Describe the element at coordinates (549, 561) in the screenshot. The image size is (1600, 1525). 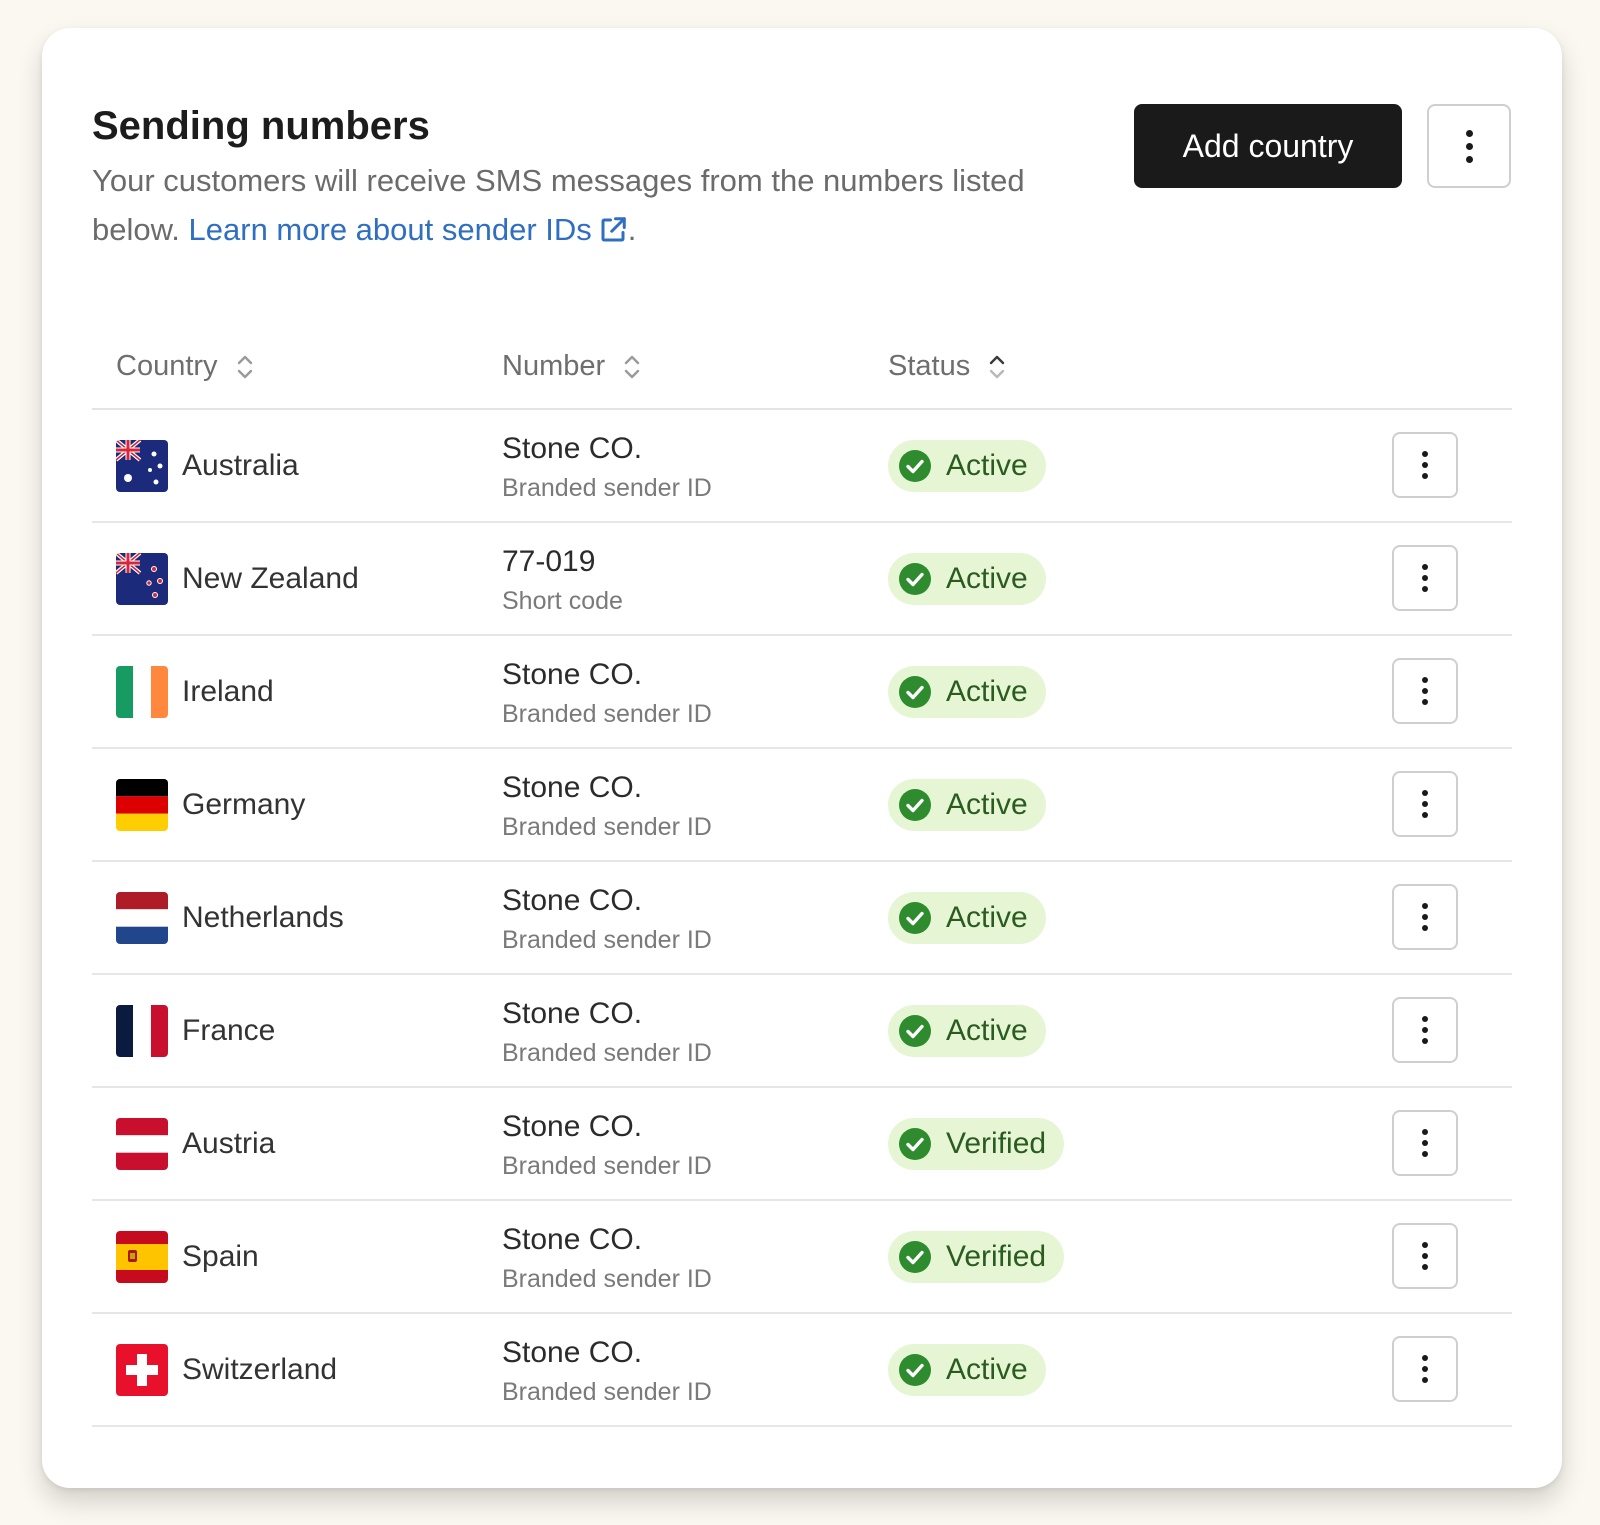
I see `sender-number: 77-019` at that location.